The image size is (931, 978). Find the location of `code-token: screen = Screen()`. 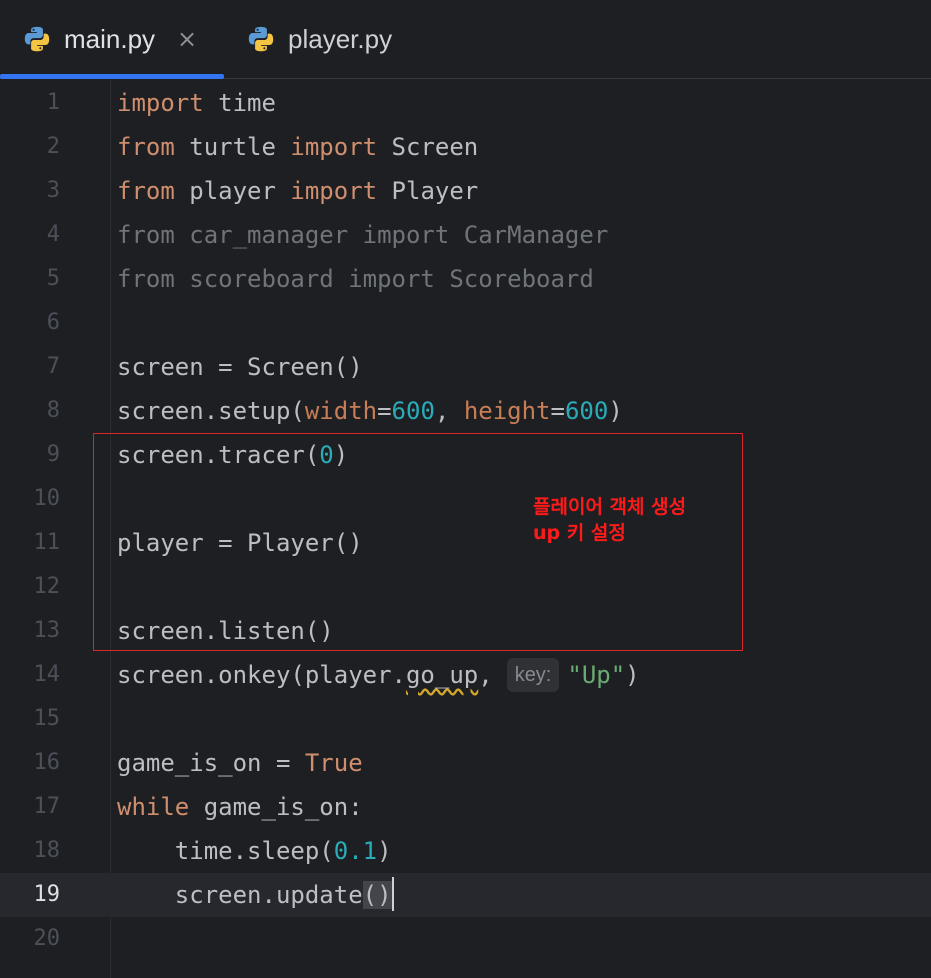

code-token: screen = Screen() is located at coordinates (240, 367).